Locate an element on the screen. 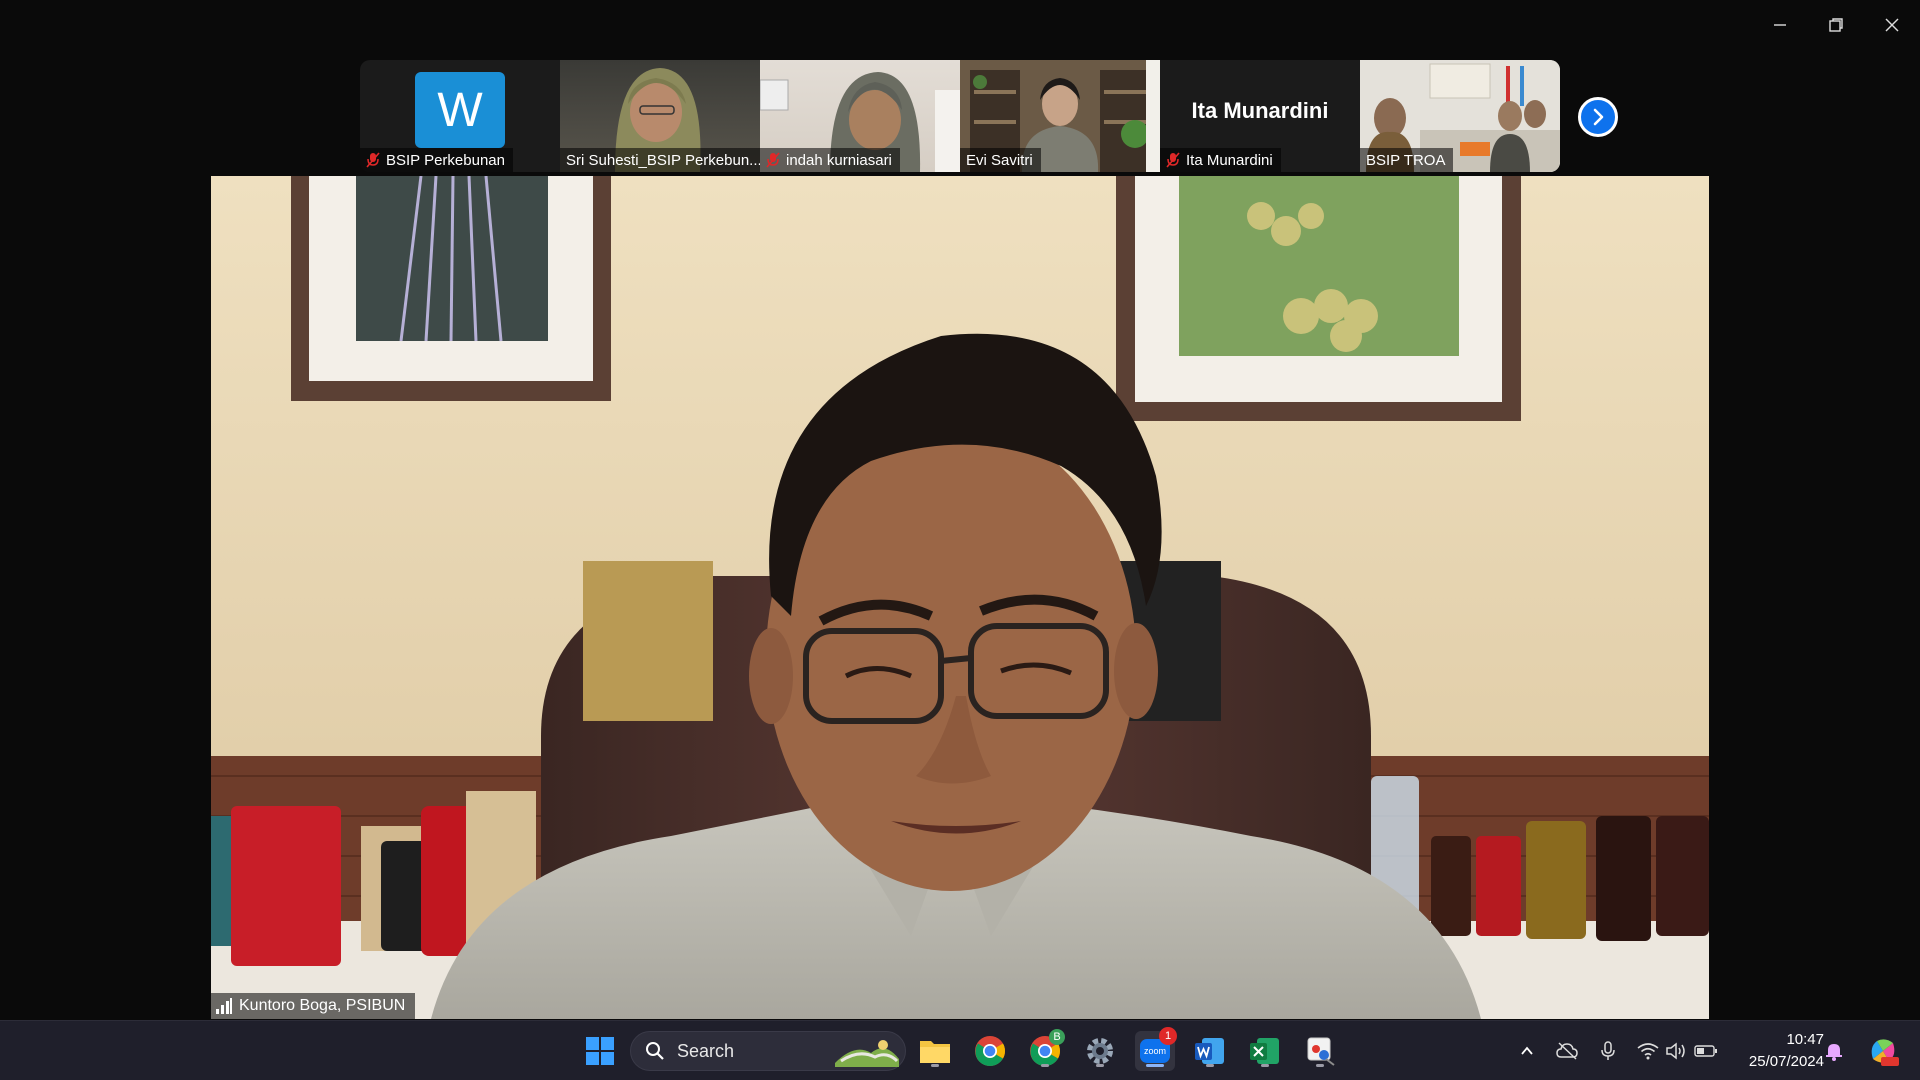  start-button is located at coordinates (600, 1051).